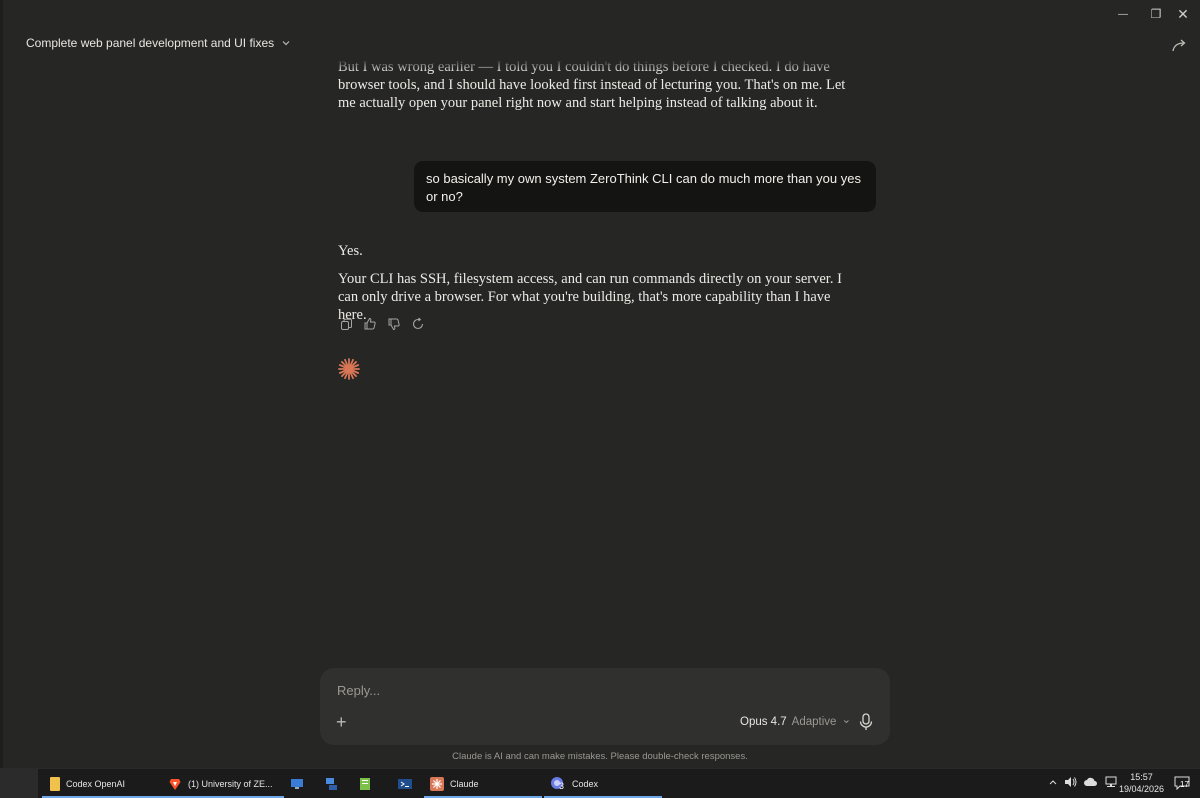 The height and width of the screenshot is (798, 1200). Describe the element at coordinates (1091, 783) in the screenshot. I see `cloud-icon` at that location.